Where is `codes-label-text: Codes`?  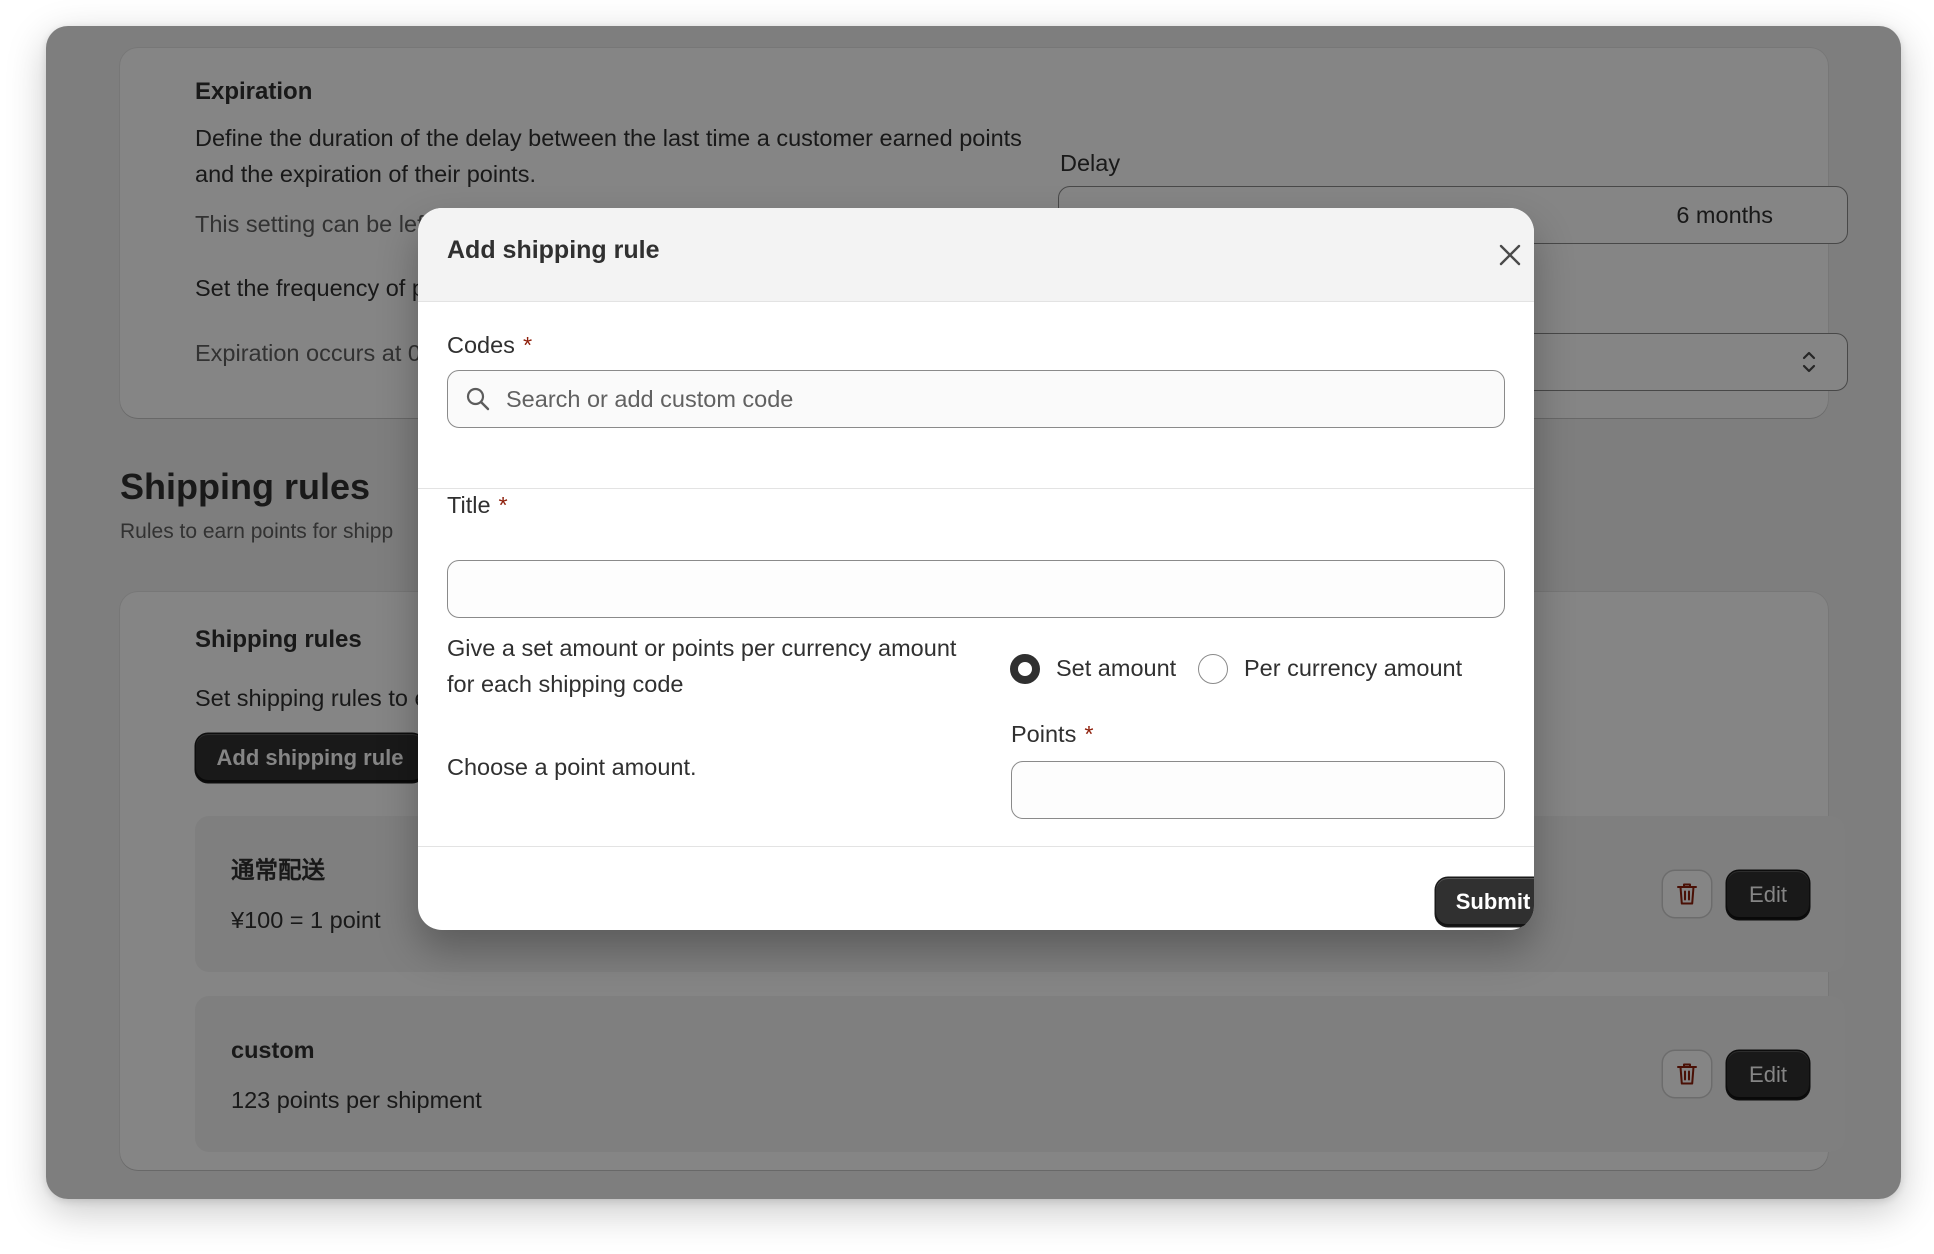
codes-label-text: Codes is located at coordinates (481, 345).